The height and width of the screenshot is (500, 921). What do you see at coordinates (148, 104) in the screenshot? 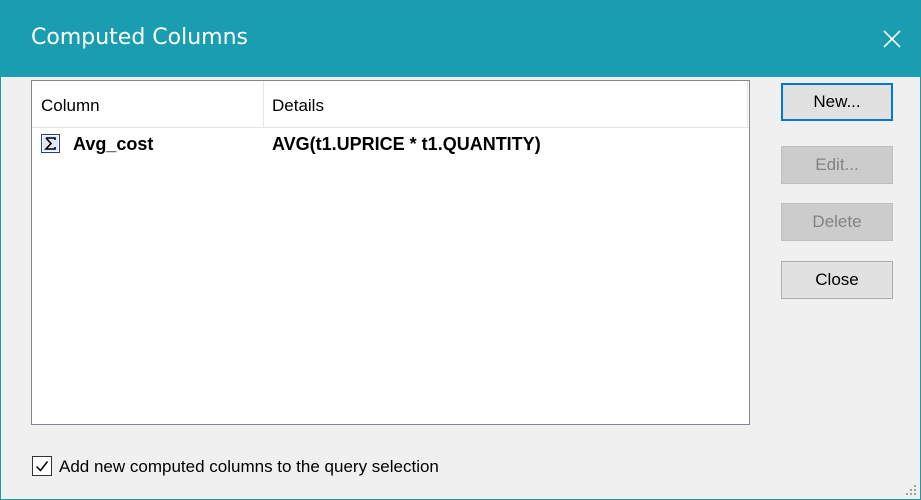
I see `column-header-column: Column` at bounding box center [148, 104].